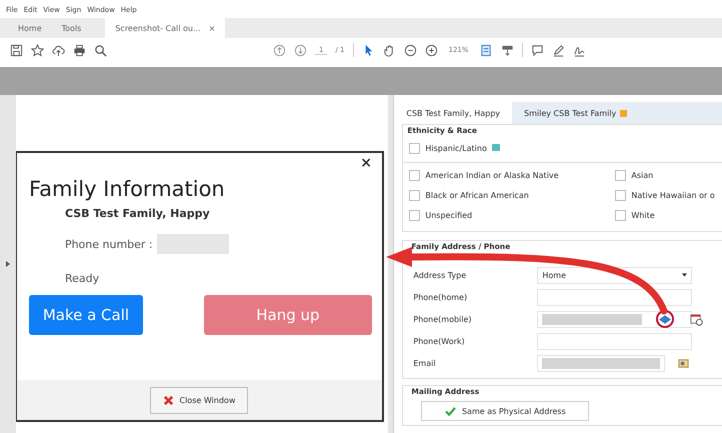 The width and height of the screenshot is (722, 433). Describe the element at coordinates (439, 341) in the screenshot. I see `field-label: Phone(Work)` at that location.